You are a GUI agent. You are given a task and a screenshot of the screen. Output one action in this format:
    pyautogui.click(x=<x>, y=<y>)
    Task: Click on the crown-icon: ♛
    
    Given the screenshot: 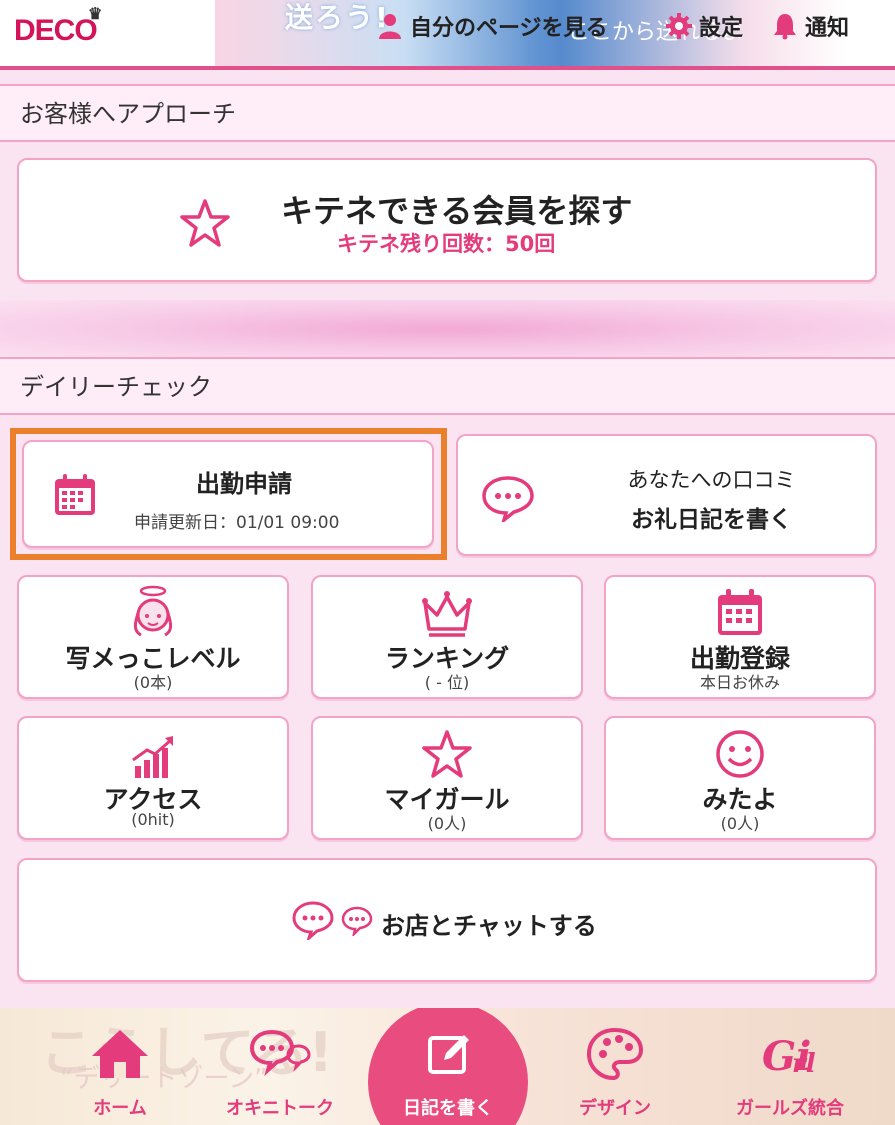 What is the action you would take?
    pyautogui.click(x=95, y=14)
    